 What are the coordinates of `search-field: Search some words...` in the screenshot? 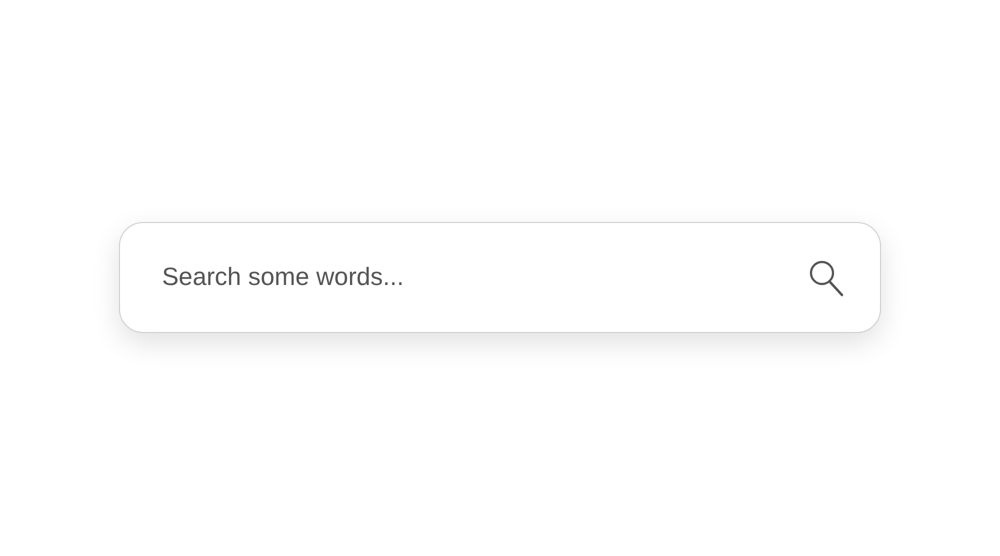 It's located at (477, 277).